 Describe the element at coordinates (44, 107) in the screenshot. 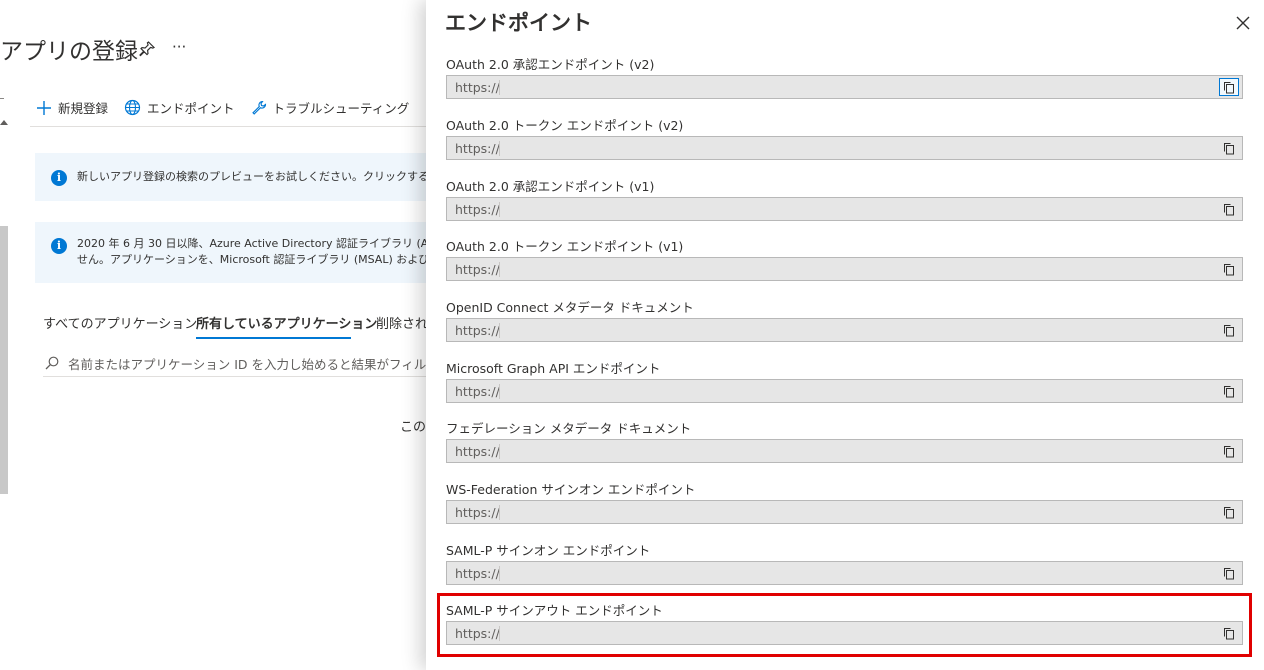

I see `plus-icon` at that location.